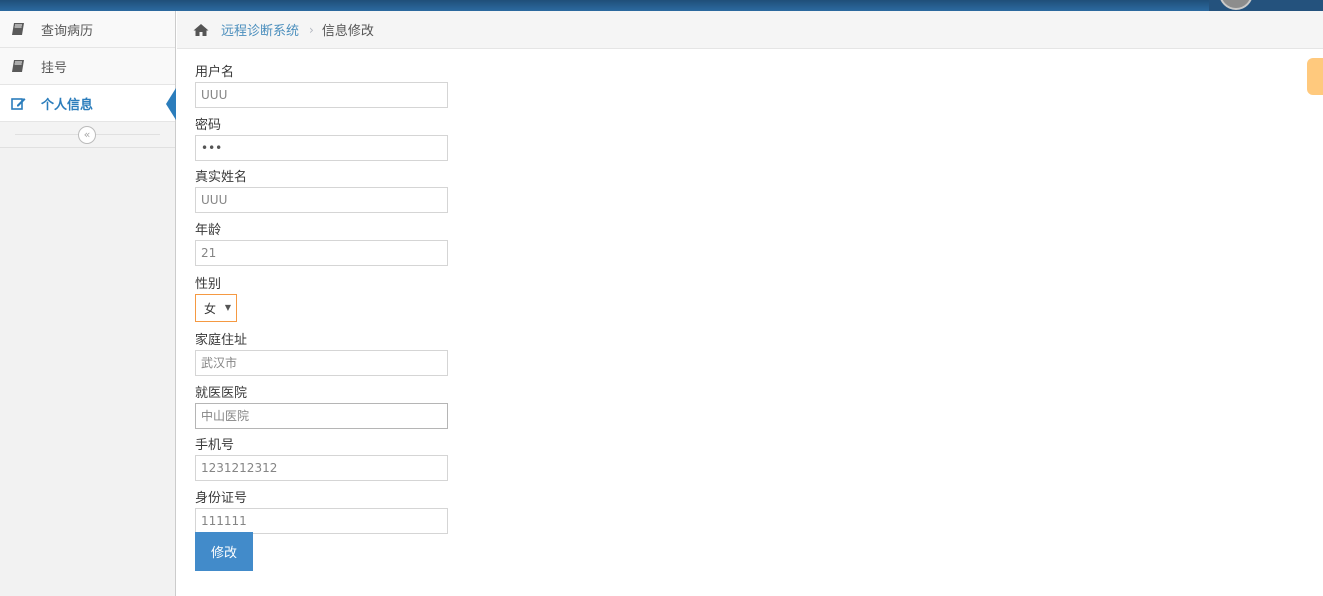  I want to click on phone-field: 手机号 1231212312, so click(325, 463).